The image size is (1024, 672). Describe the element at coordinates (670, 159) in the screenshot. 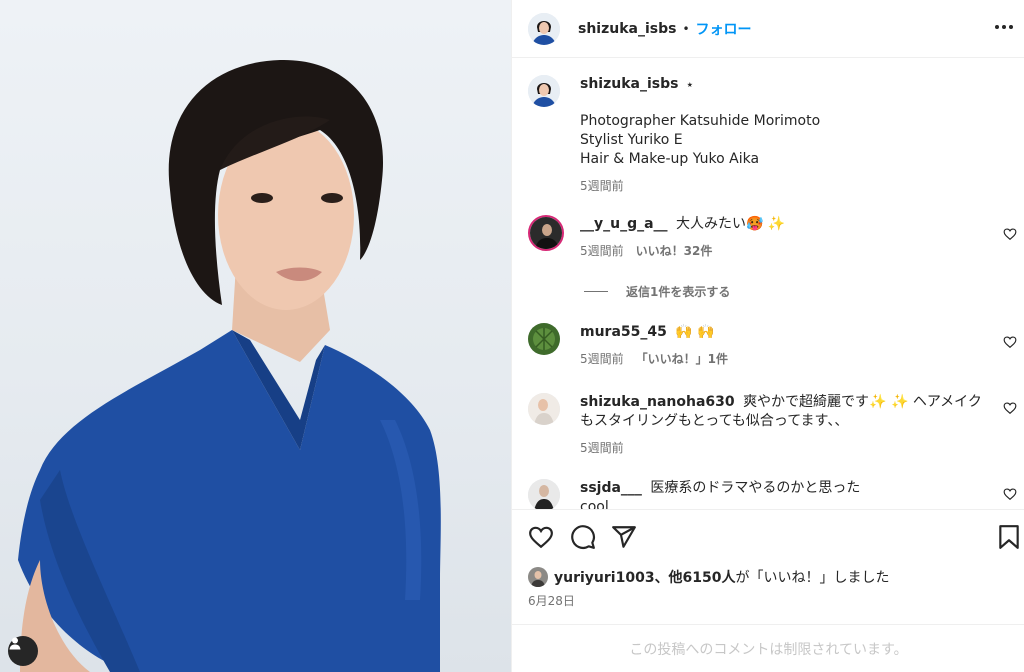

I see `caption-line: Hair & Make-up Yuko Aika` at that location.